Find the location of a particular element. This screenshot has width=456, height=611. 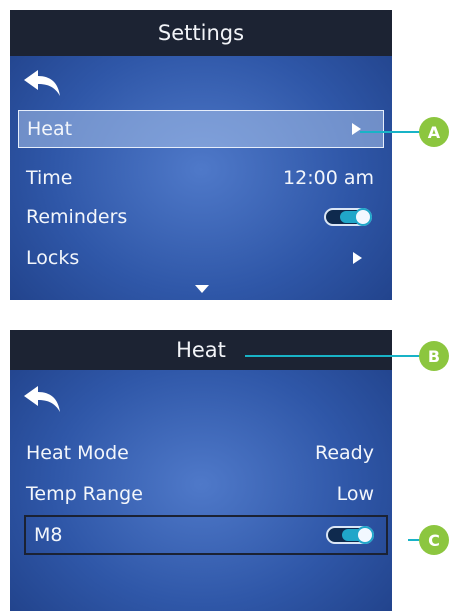

scroll-down-arrow-icon is located at coordinates (202, 289).